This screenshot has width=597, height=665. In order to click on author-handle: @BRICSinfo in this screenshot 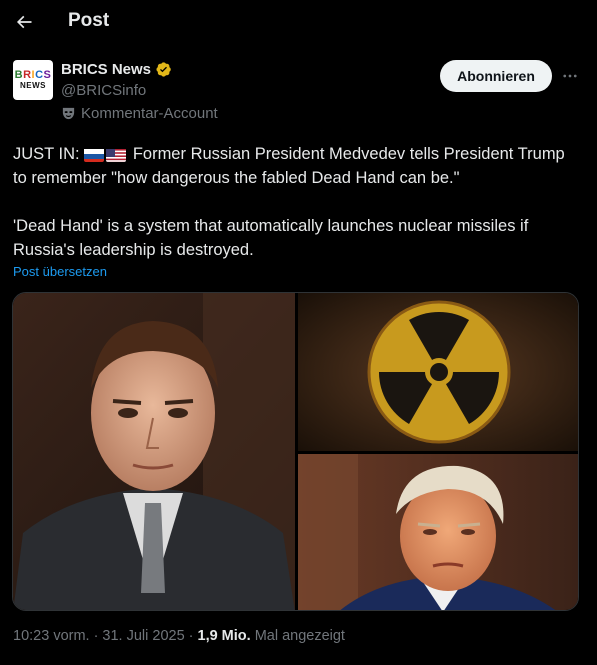, I will do `click(103, 90)`.